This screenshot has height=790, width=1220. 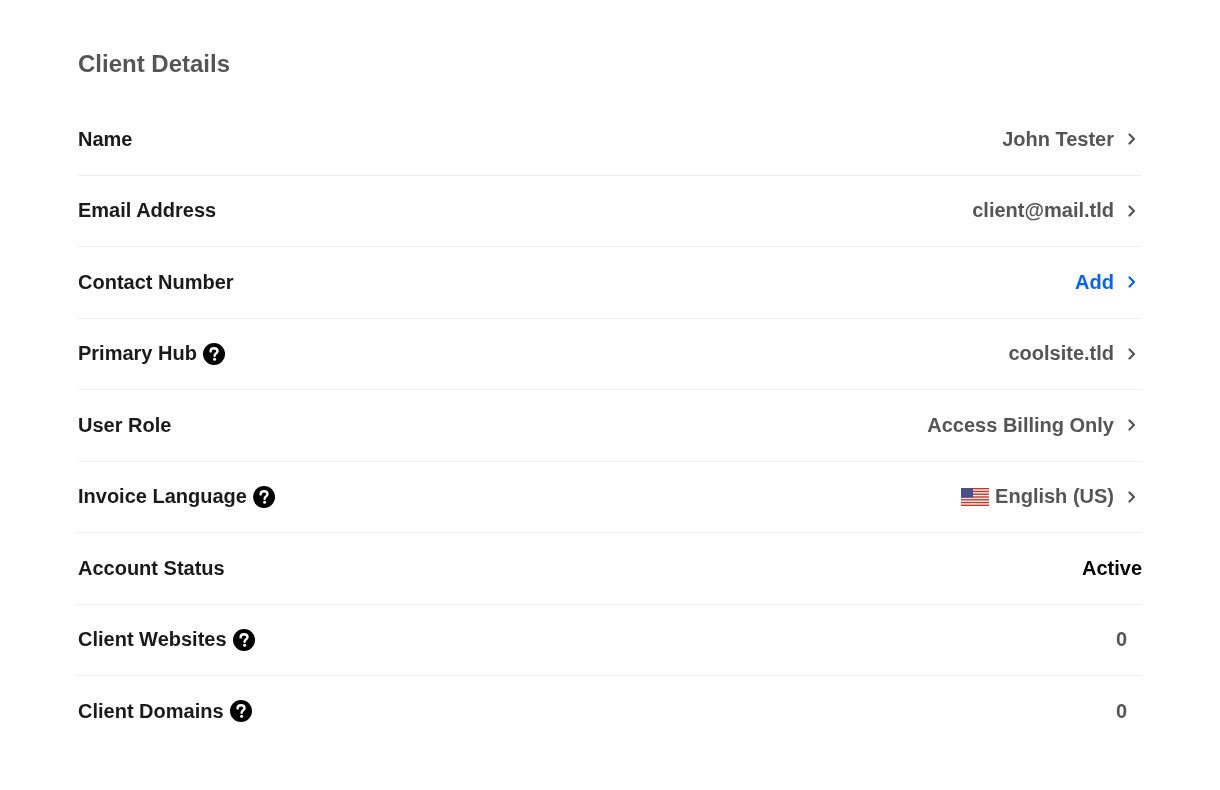 What do you see at coordinates (151, 568) in the screenshot?
I see `field-label: Account Status` at bounding box center [151, 568].